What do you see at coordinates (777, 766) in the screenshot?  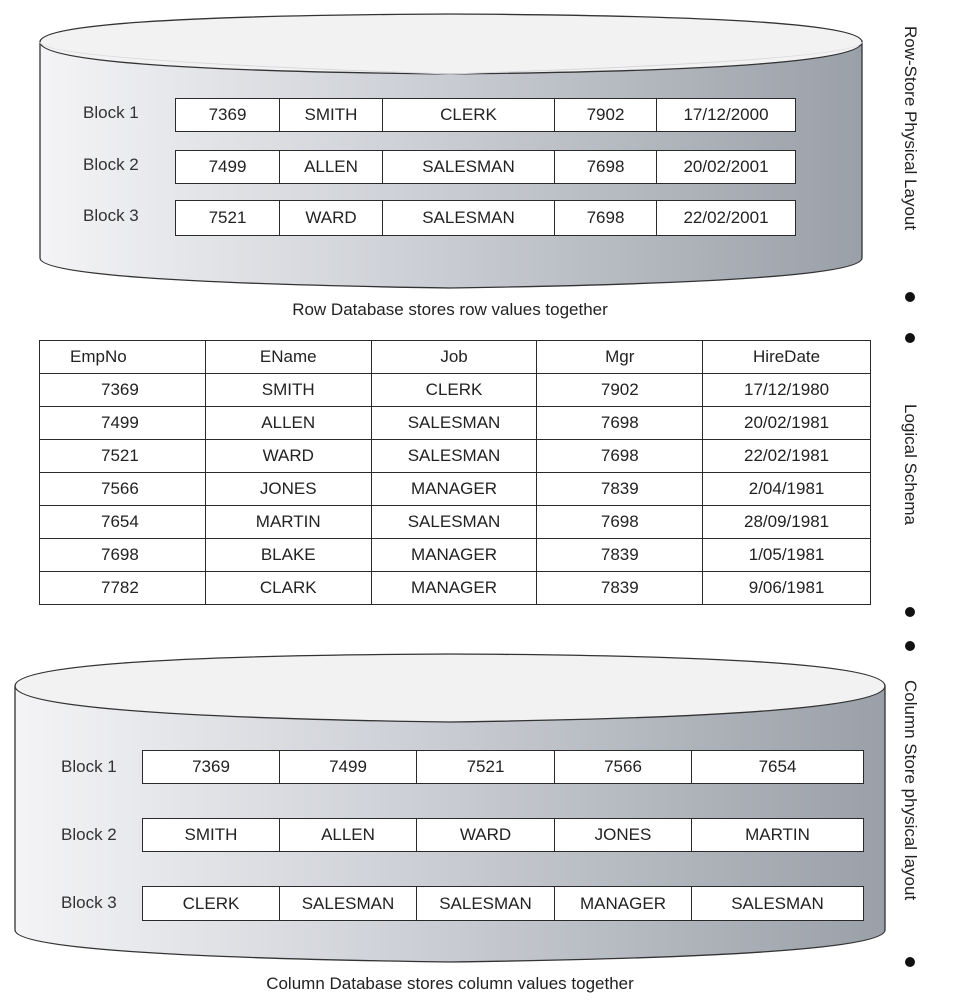 I see `block-cell: 7654` at bounding box center [777, 766].